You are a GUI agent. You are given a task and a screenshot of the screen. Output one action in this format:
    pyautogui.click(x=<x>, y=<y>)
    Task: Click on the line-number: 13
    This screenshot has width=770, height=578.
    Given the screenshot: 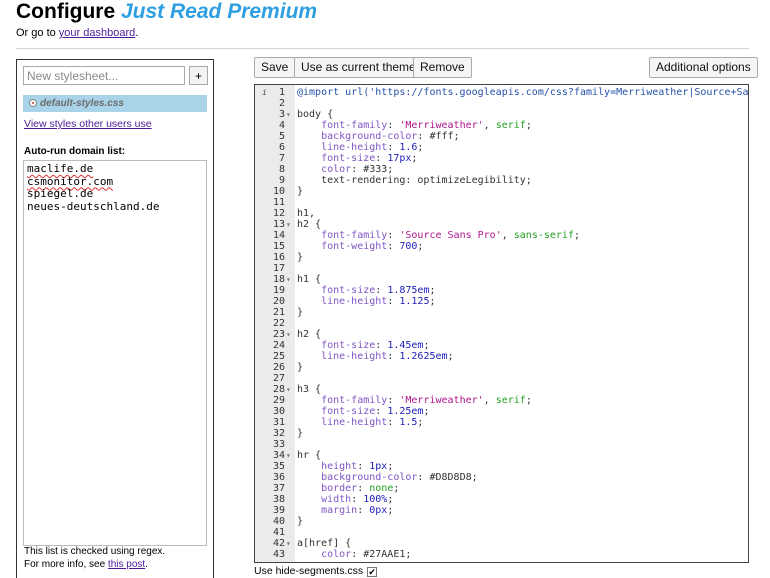 What is the action you would take?
    pyautogui.click(x=278, y=224)
    